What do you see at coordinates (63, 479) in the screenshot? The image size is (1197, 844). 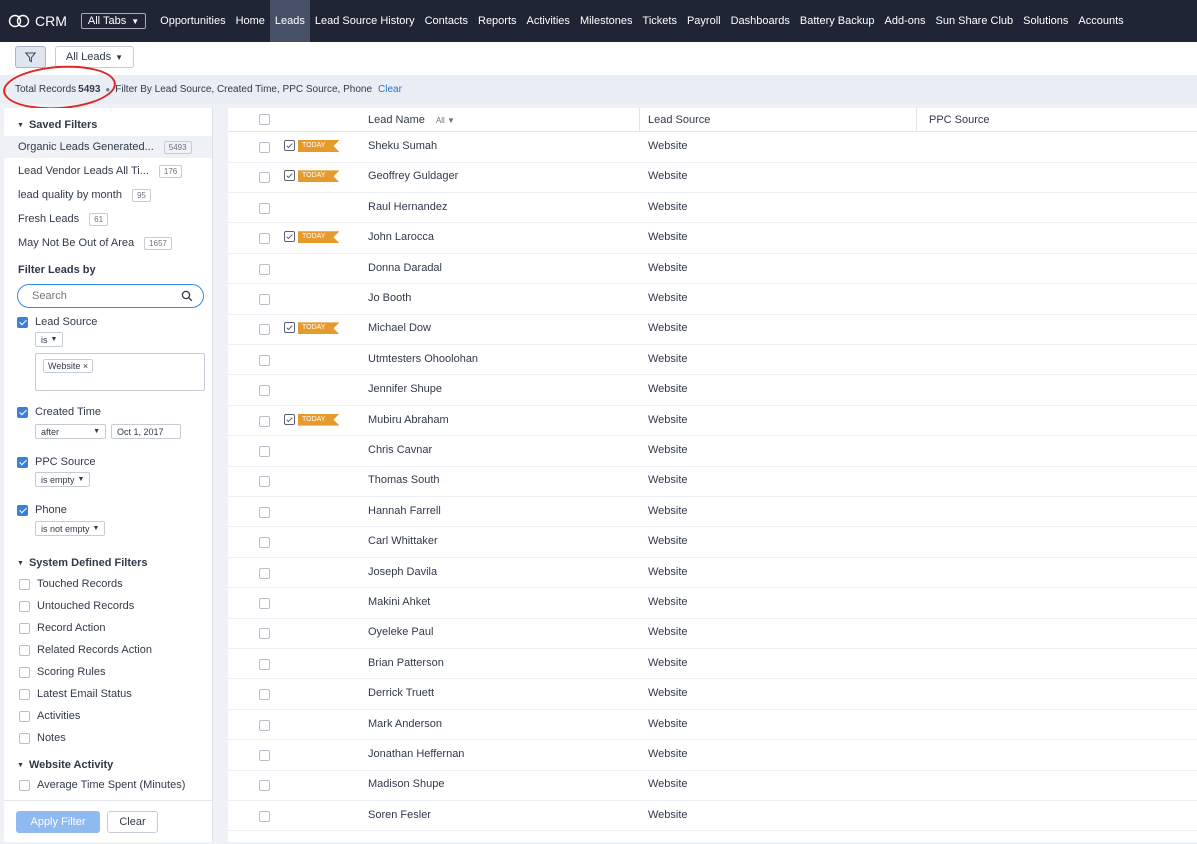 I see `ppc-source-operator: is empty ▼` at bounding box center [63, 479].